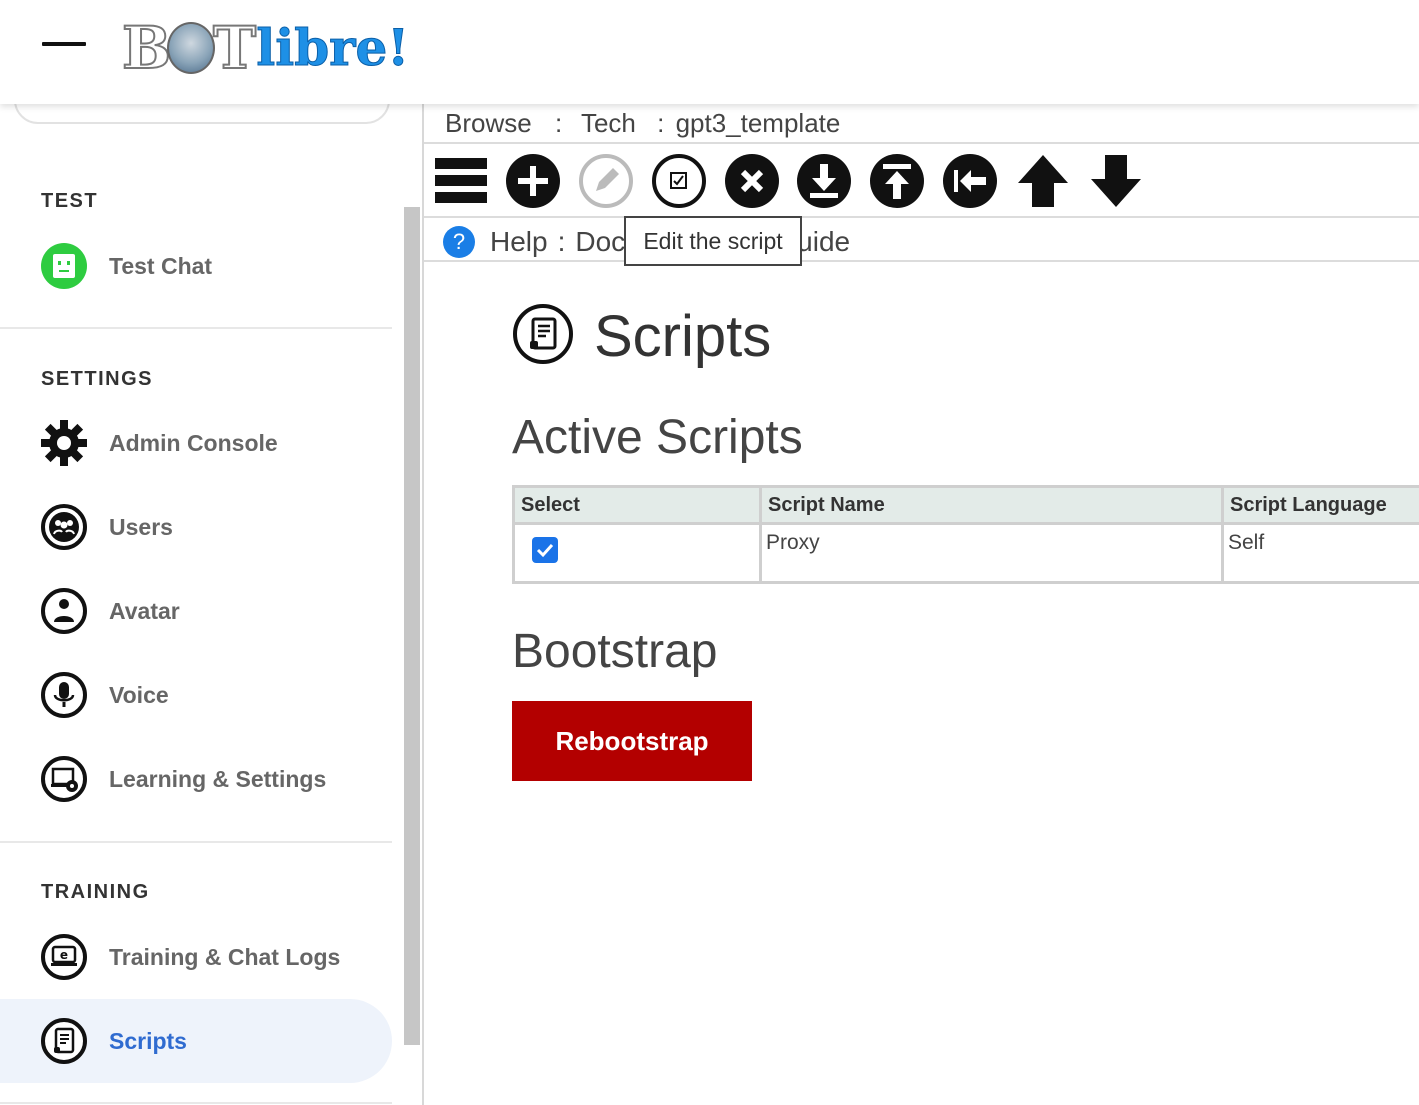 Image resolution: width=1419 pixels, height=1105 pixels. I want to click on table-header-row: Select Script Name Script Language, so click(967, 505).